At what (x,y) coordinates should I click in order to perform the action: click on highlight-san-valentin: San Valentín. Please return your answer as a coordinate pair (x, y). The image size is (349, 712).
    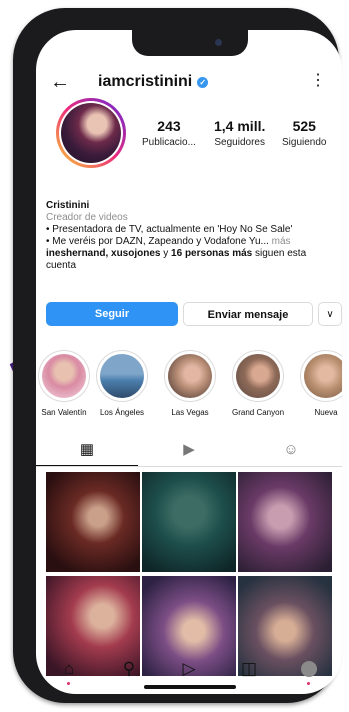
    Looking at the image, I should click on (65, 383).